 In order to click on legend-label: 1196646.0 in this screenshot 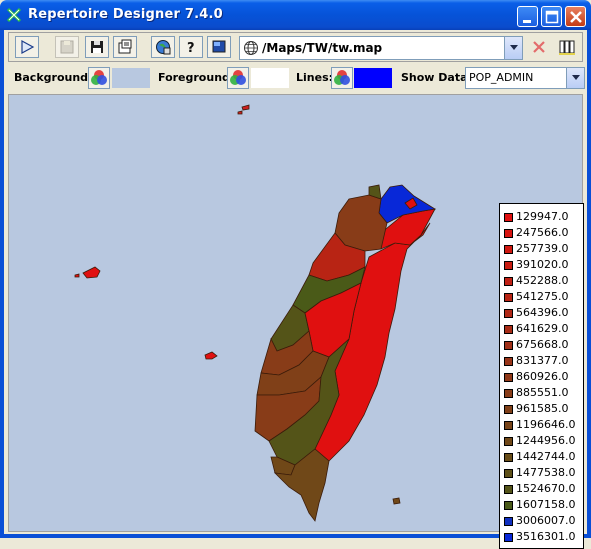, I will do `click(546, 424)`.